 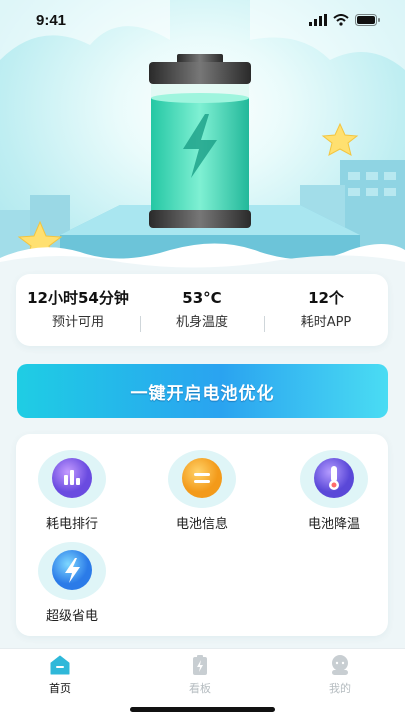 I want to click on tab-label: 首页, so click(x=60, y=688).